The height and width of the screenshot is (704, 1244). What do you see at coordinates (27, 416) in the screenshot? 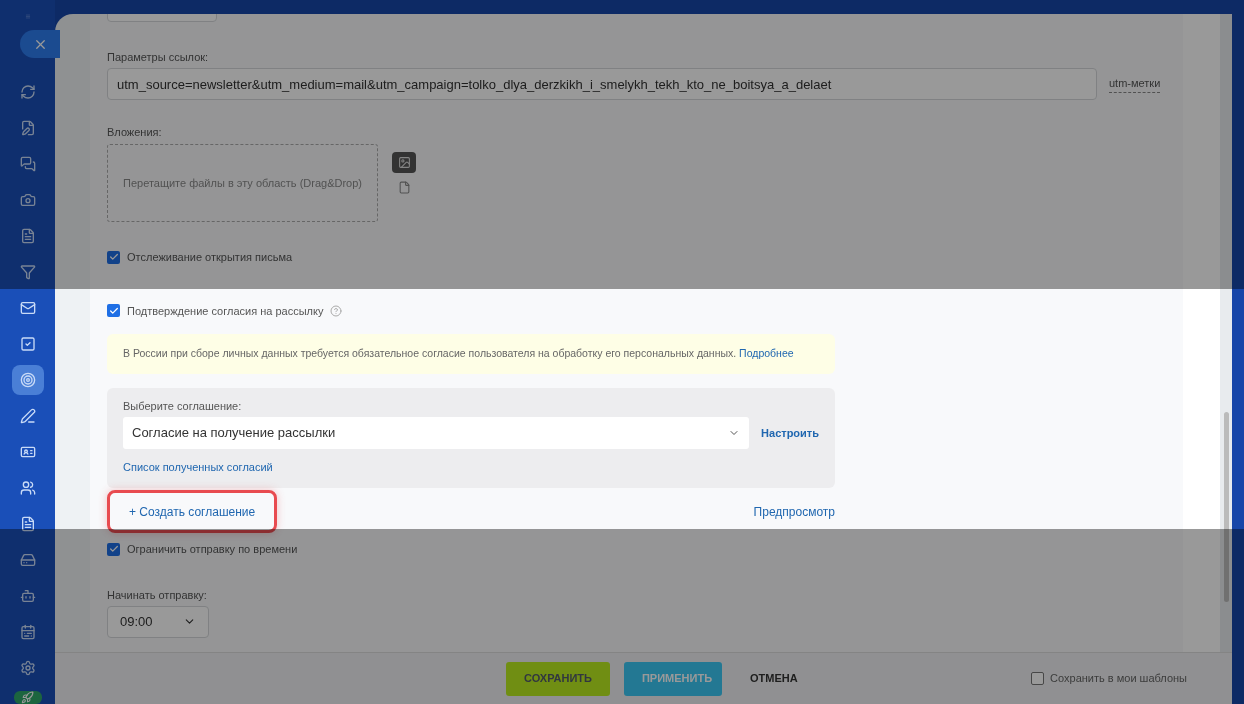
I see `pen-icon` at bounding box center [27, 416].